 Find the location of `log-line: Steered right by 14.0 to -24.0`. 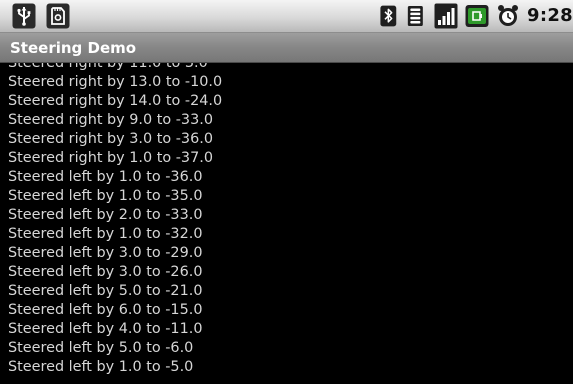

log-line: Steered right by 14.0 to -24.0 is located at coordinates (115, 101).